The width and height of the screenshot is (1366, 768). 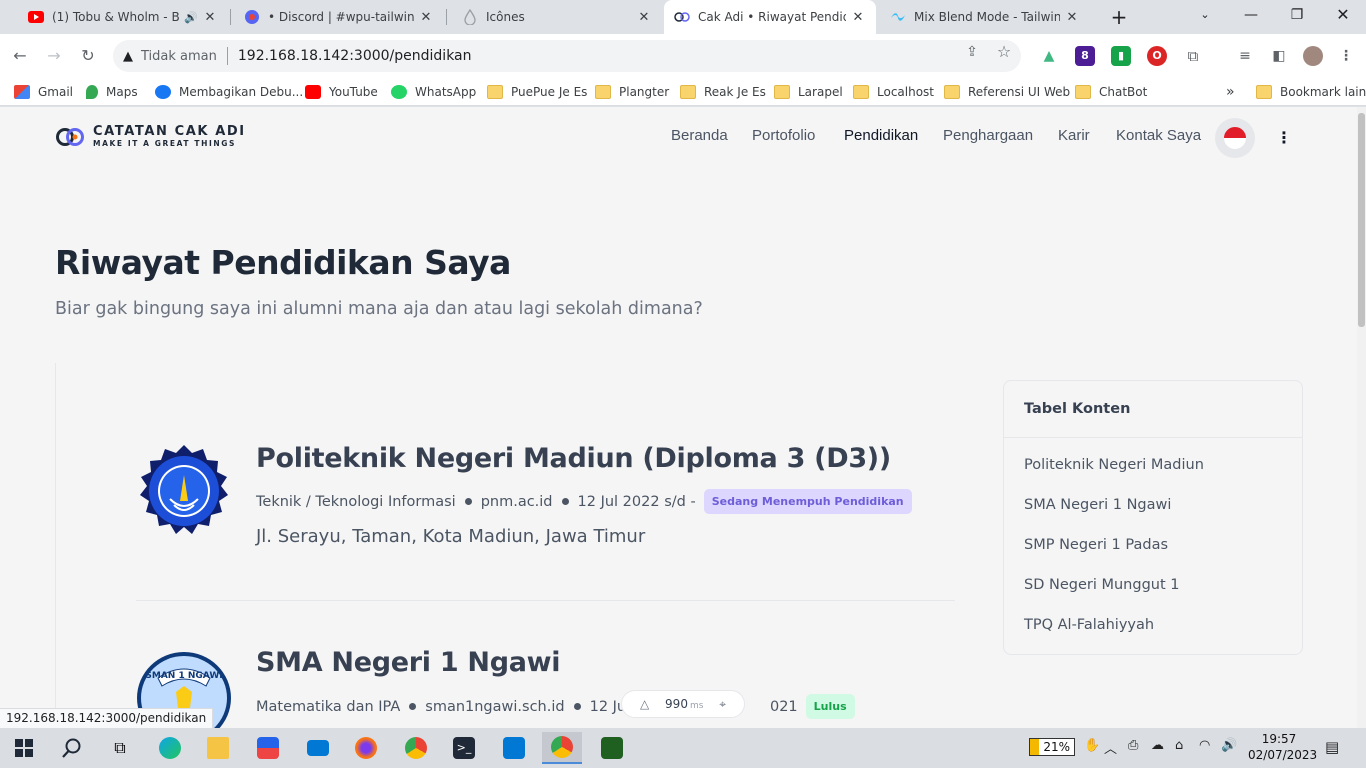 I want to click on tab-search-icon: ⌄, so click(x=1205, y=17).